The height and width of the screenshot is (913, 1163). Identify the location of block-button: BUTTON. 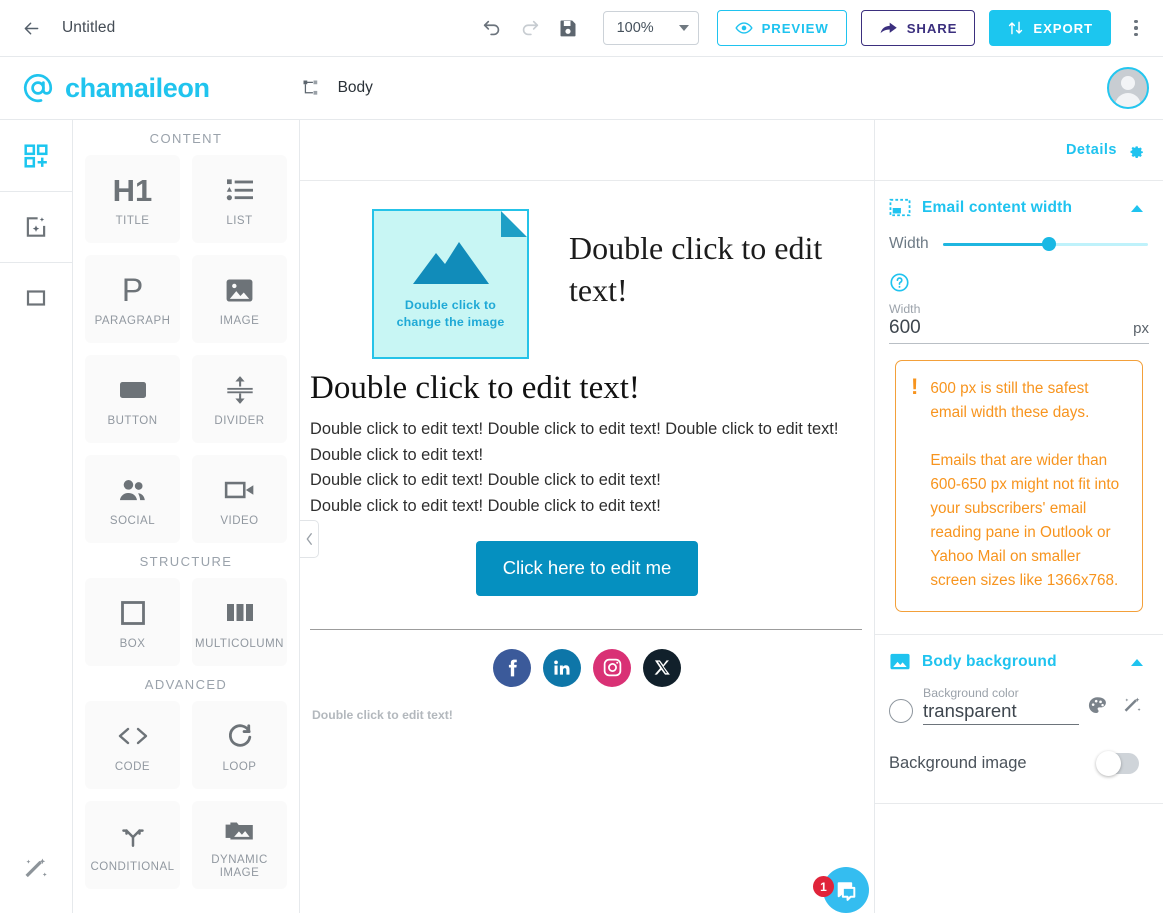
(132, 399).